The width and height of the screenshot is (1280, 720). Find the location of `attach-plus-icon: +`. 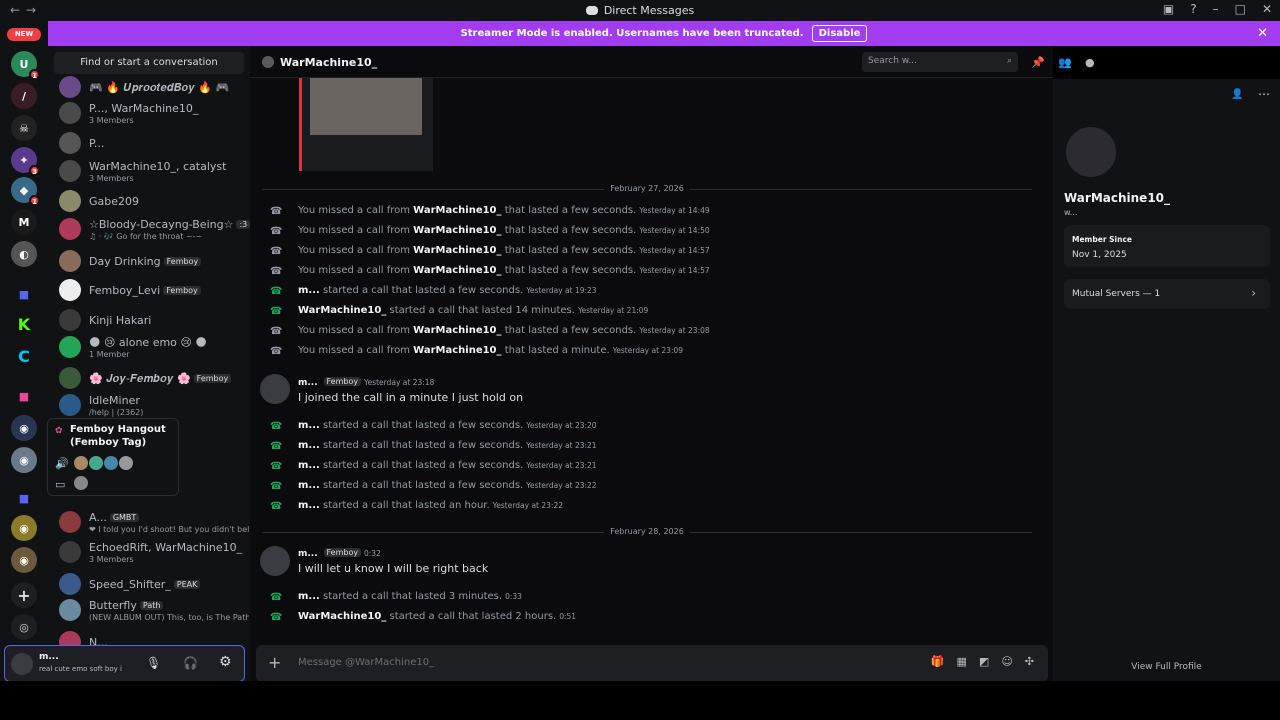

attach-plus-icon: + is located at coordinates (274, 662).